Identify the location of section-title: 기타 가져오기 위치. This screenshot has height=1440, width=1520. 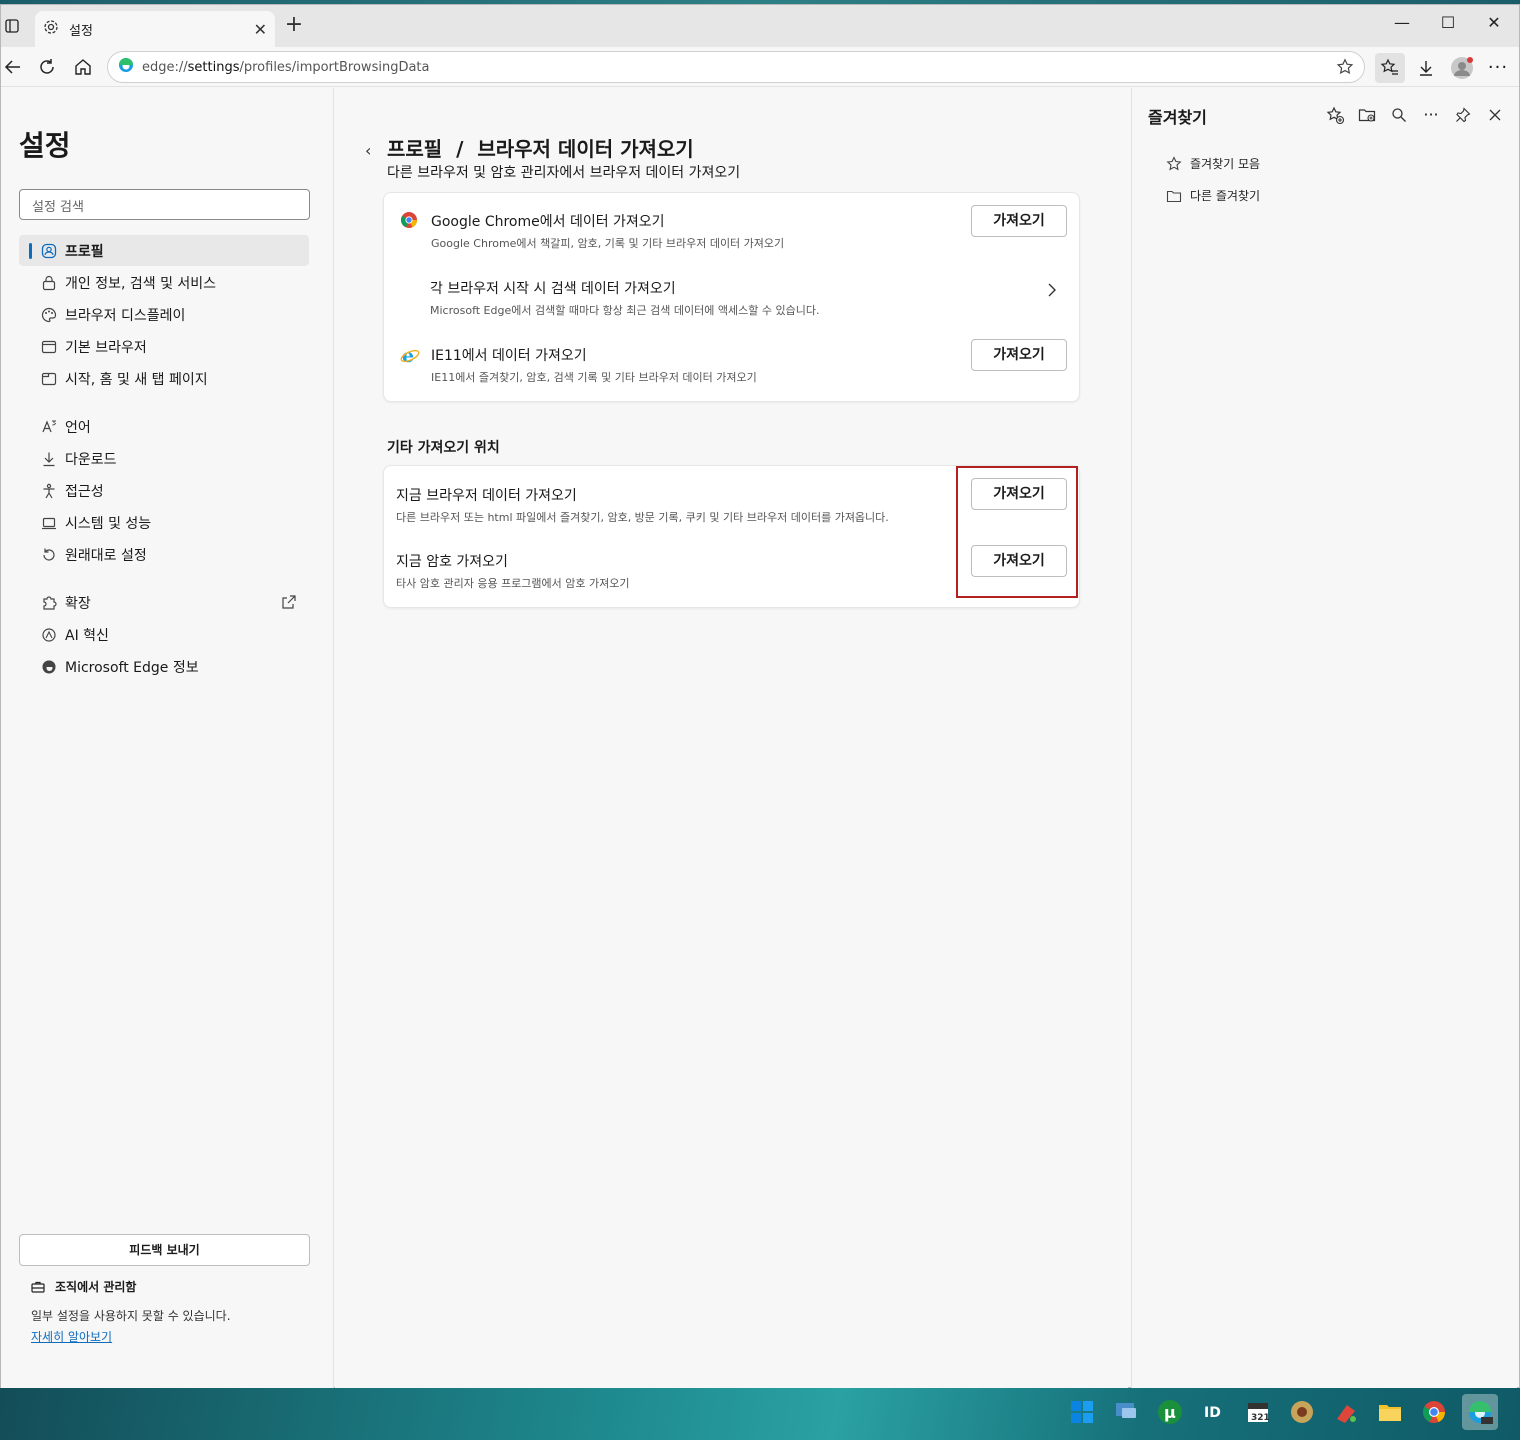
(443, 448).